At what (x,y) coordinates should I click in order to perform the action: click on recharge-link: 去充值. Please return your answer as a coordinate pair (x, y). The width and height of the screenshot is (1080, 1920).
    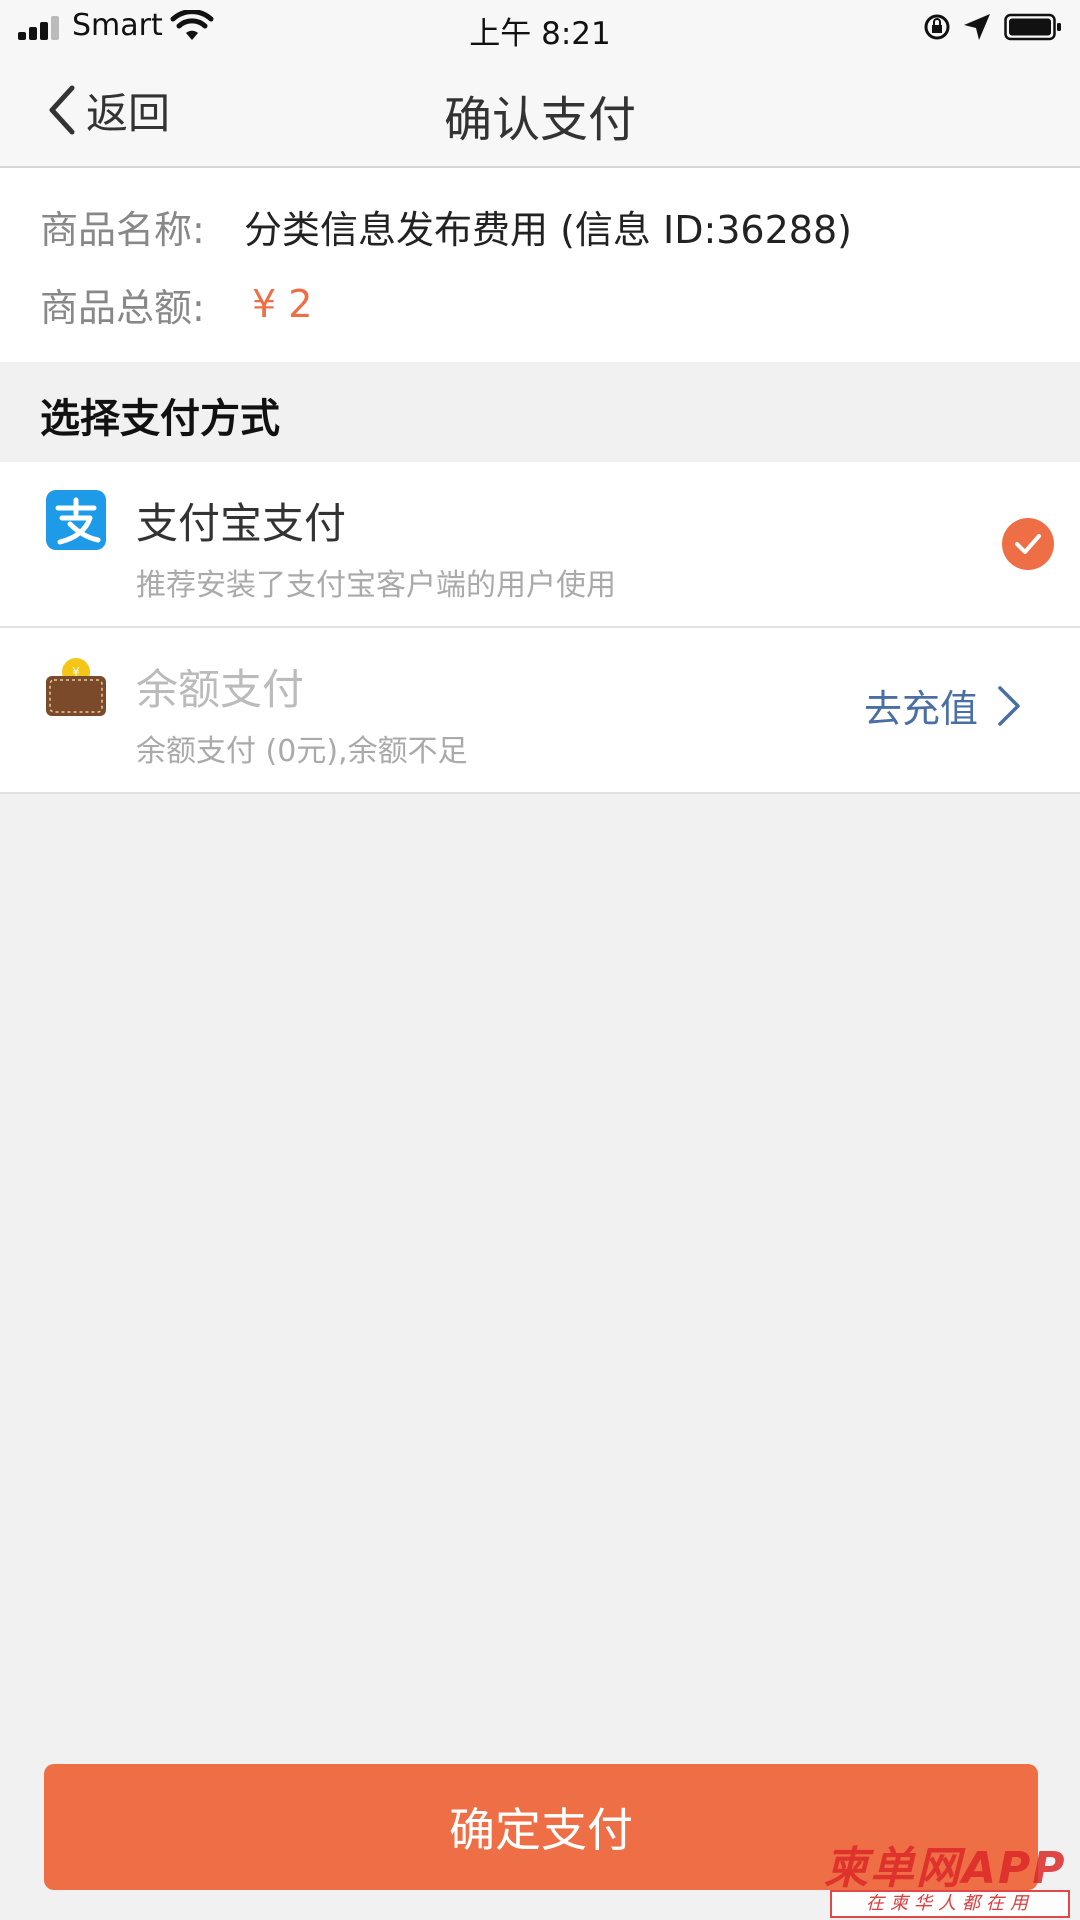
    Looking at the image, I should click on (943, 705).